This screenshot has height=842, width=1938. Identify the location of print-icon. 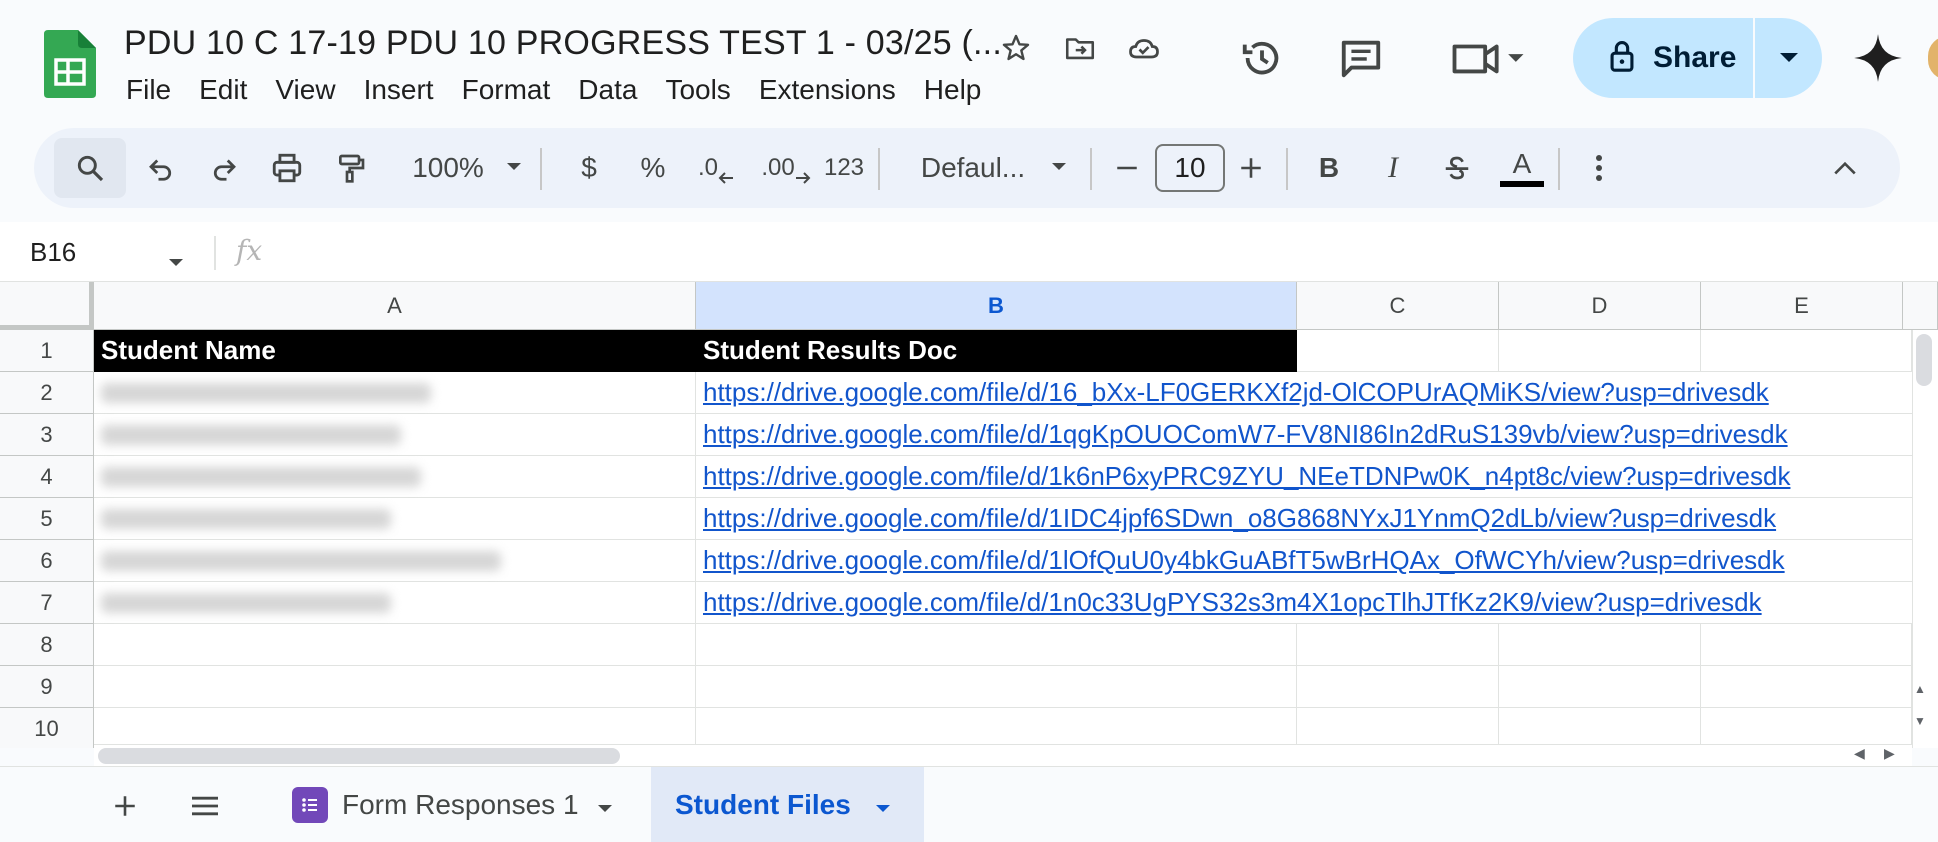
(287, 168).